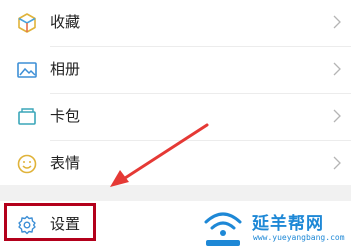  I want to click on menu-item-label: 表情, so click(65, 163).